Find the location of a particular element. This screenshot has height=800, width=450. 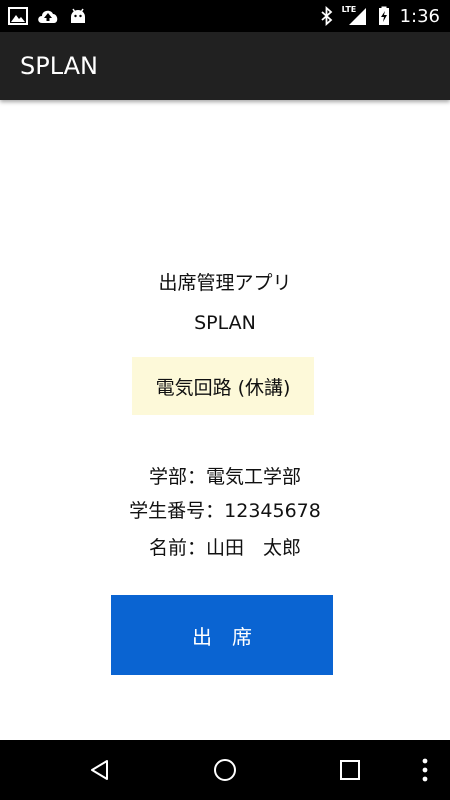

cloud-upload-icon is located at coordinates (48, 16).